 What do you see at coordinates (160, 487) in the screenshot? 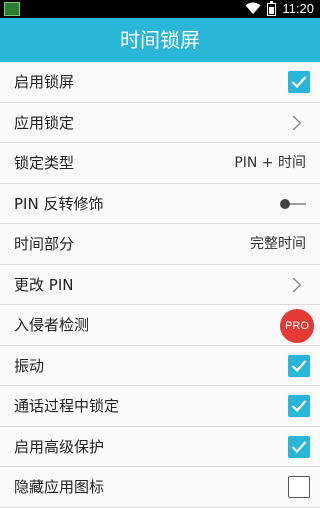
I see `setting-hide-app-icon: 隐藏应用图标` at bounding box center [160, 487].